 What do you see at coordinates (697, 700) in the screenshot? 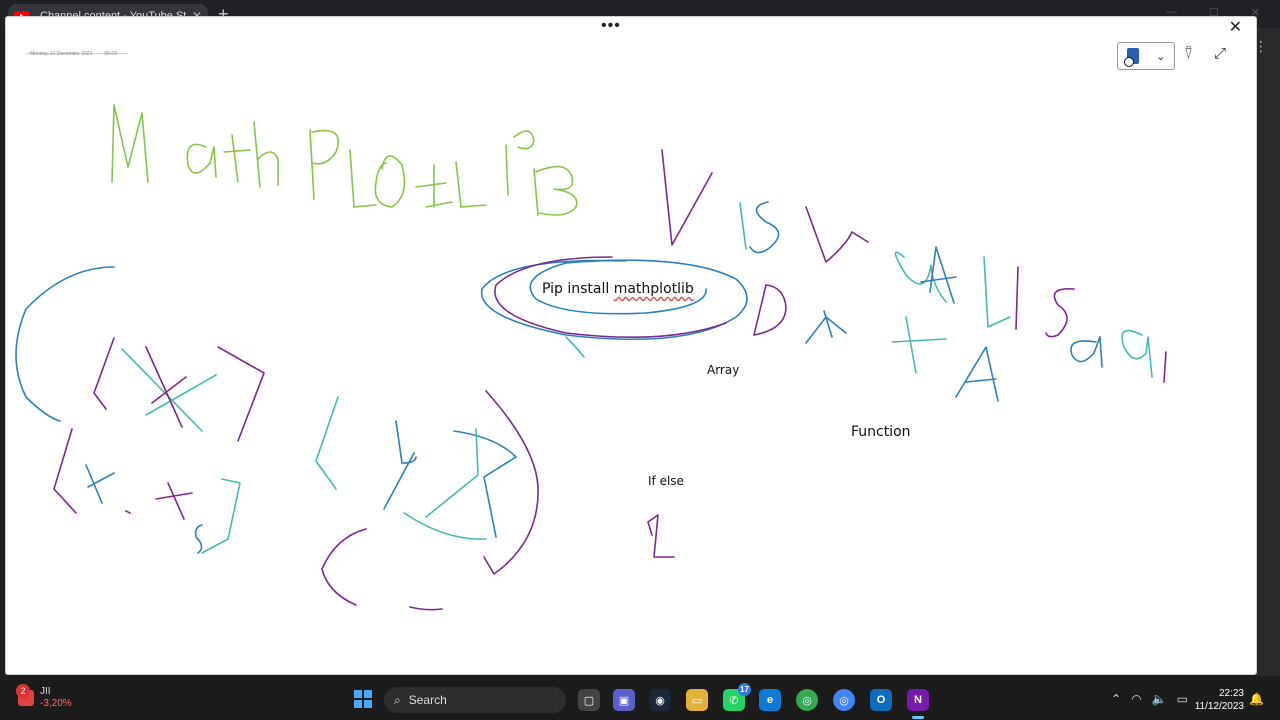
I see `file-explorer-icon: ▭` at bounding box center [697, 700].